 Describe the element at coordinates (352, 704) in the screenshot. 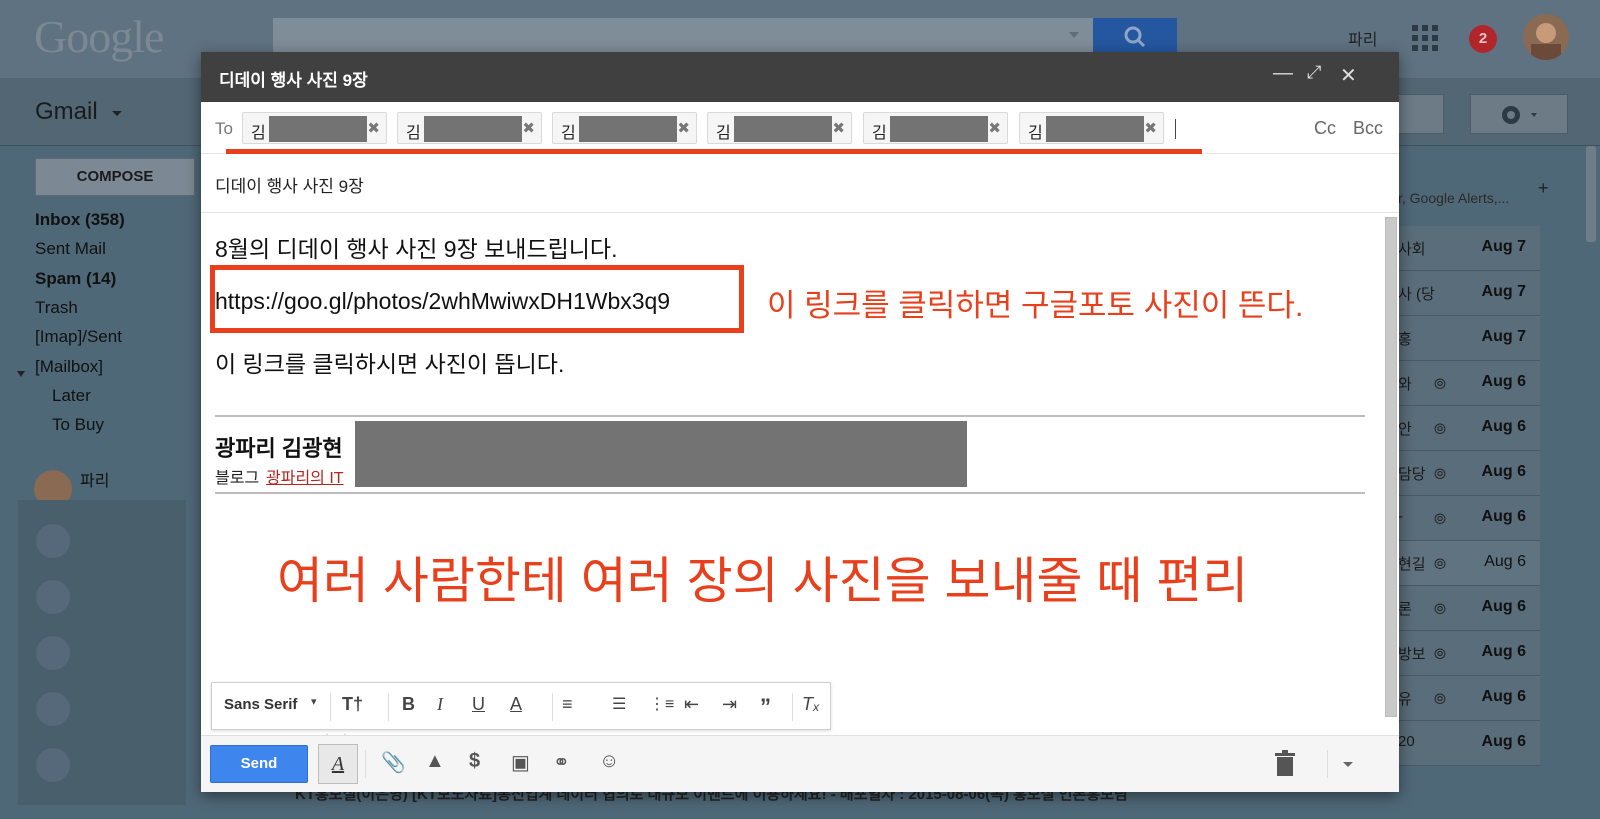

I see `font-size-icon: T†` at that location.